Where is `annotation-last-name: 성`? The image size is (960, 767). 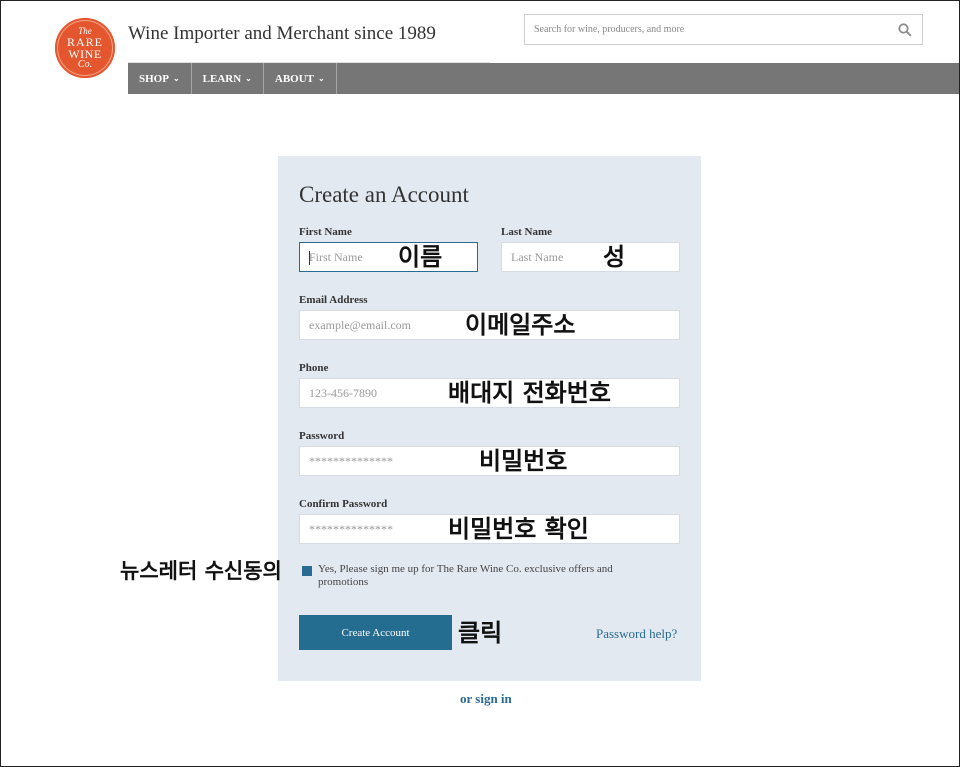 annotation-last-name: 성 is located at coordinates (614, 257).